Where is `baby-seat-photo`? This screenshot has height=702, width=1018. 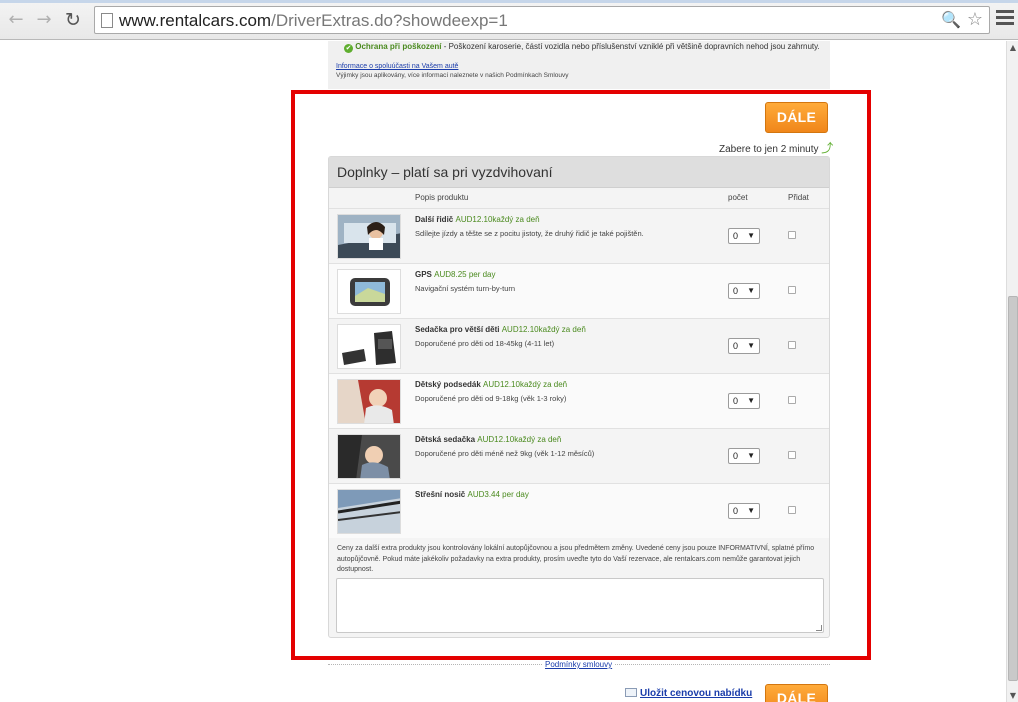
baby-seat-photo is located at coordinates (369, 456).